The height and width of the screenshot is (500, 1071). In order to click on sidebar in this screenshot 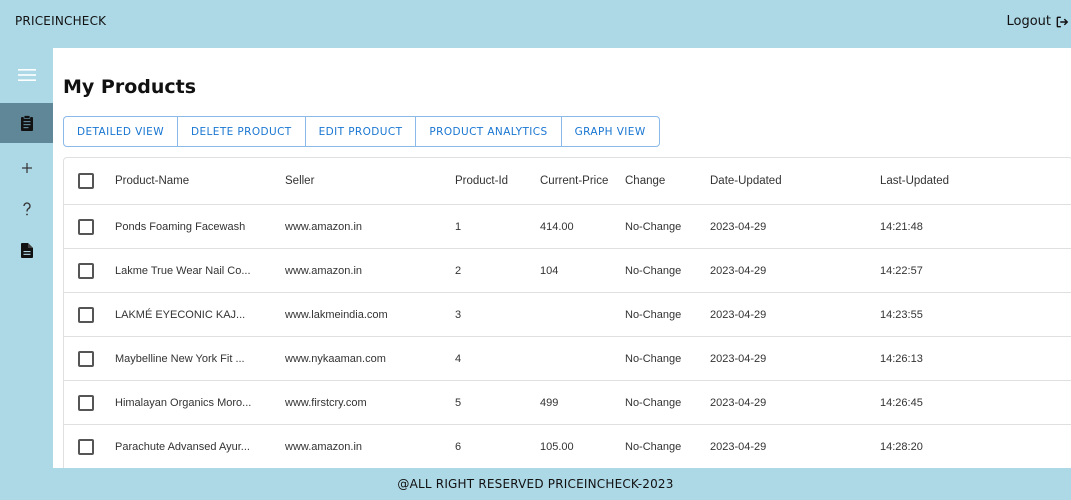, I will do `click(26, 258)`.